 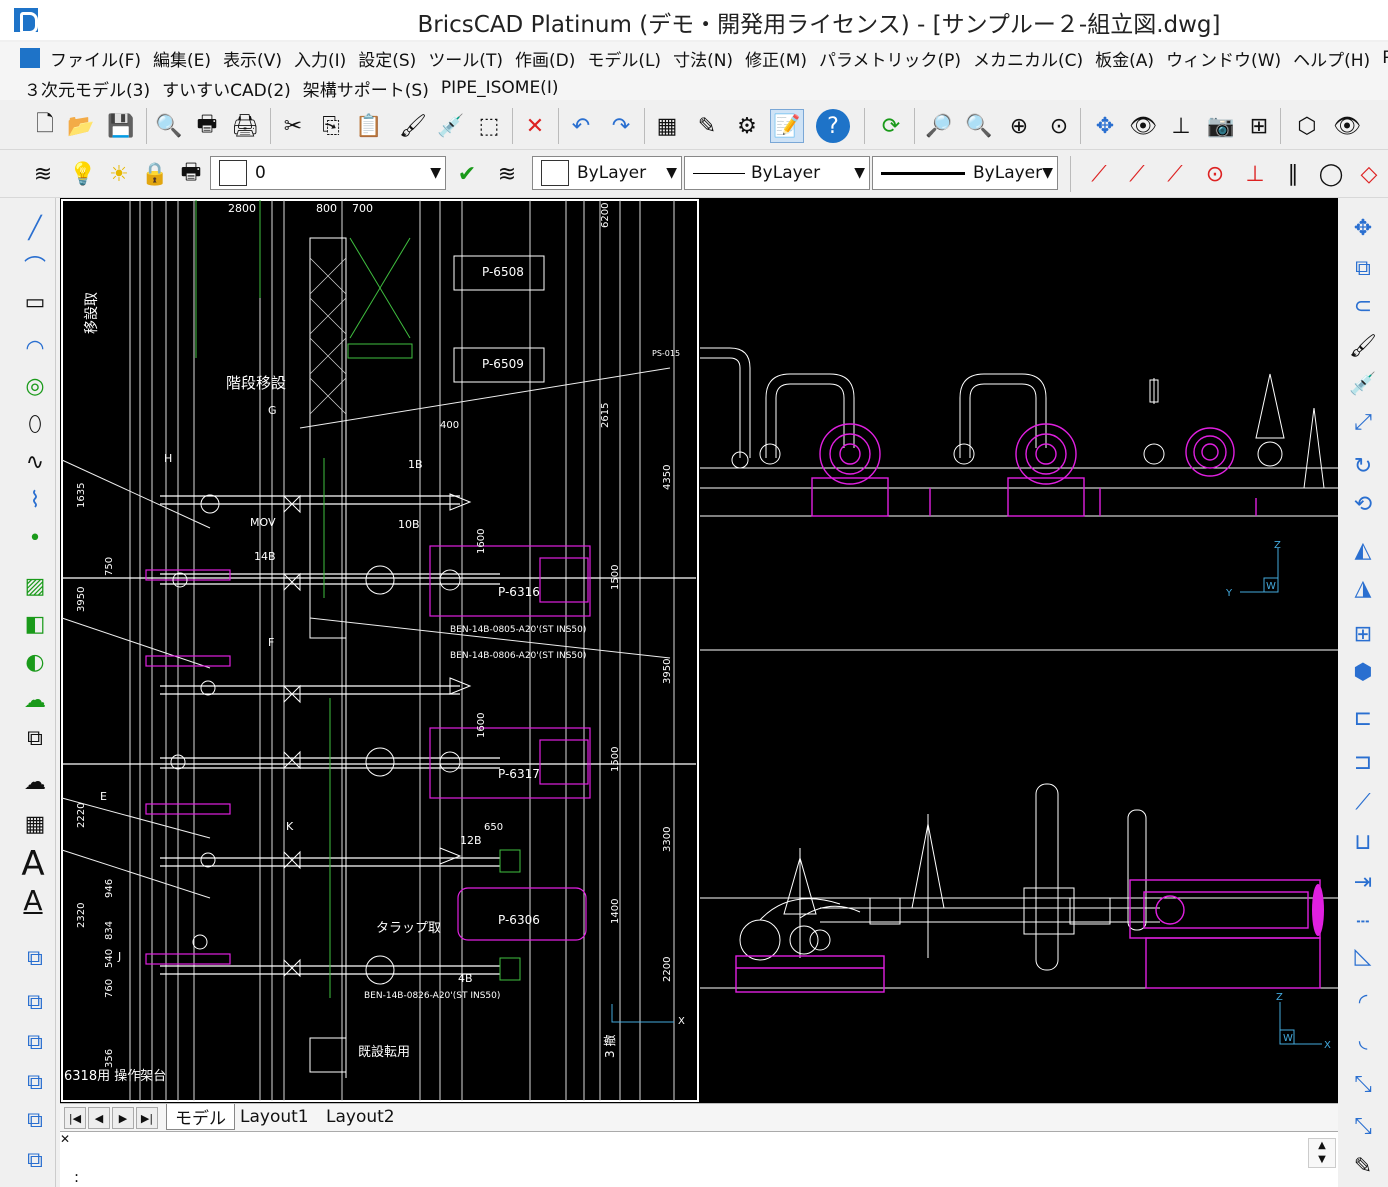 I want to click on cut-icon: ✂, so click(x=293, y=126).